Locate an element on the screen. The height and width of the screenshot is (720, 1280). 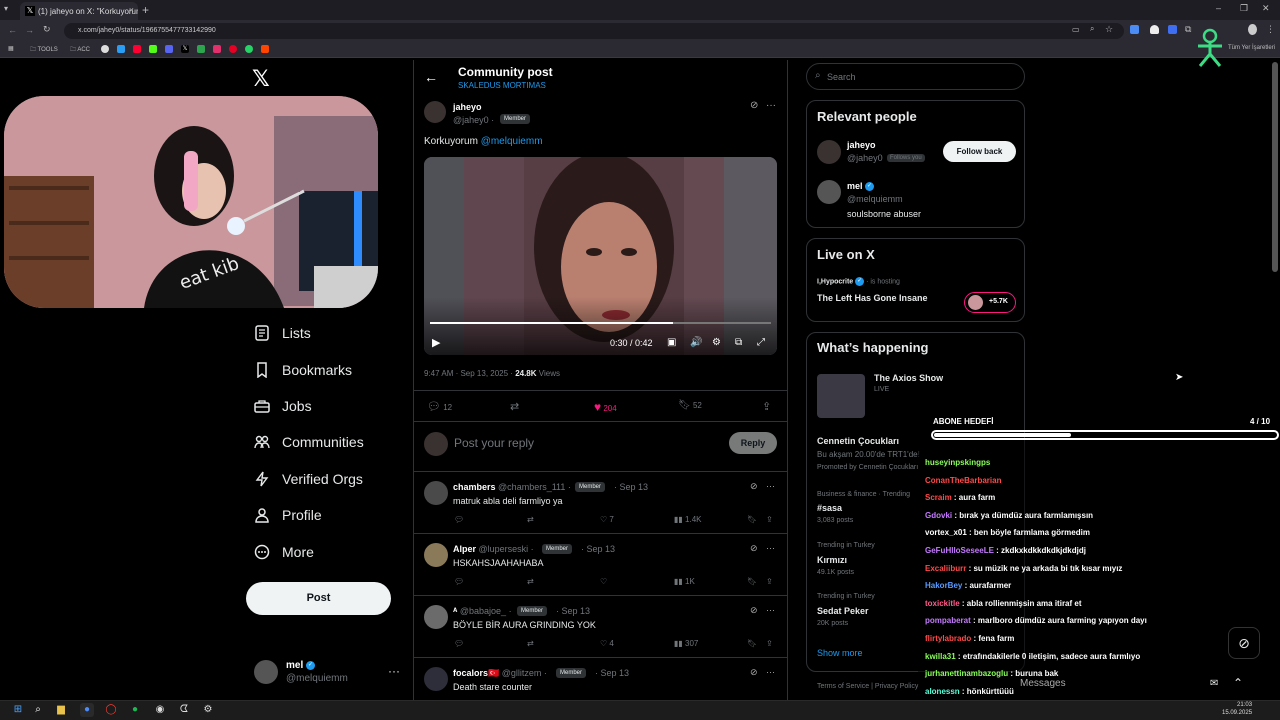
live-listeners-pill: +5.7K is located at coordinates (990, 302).